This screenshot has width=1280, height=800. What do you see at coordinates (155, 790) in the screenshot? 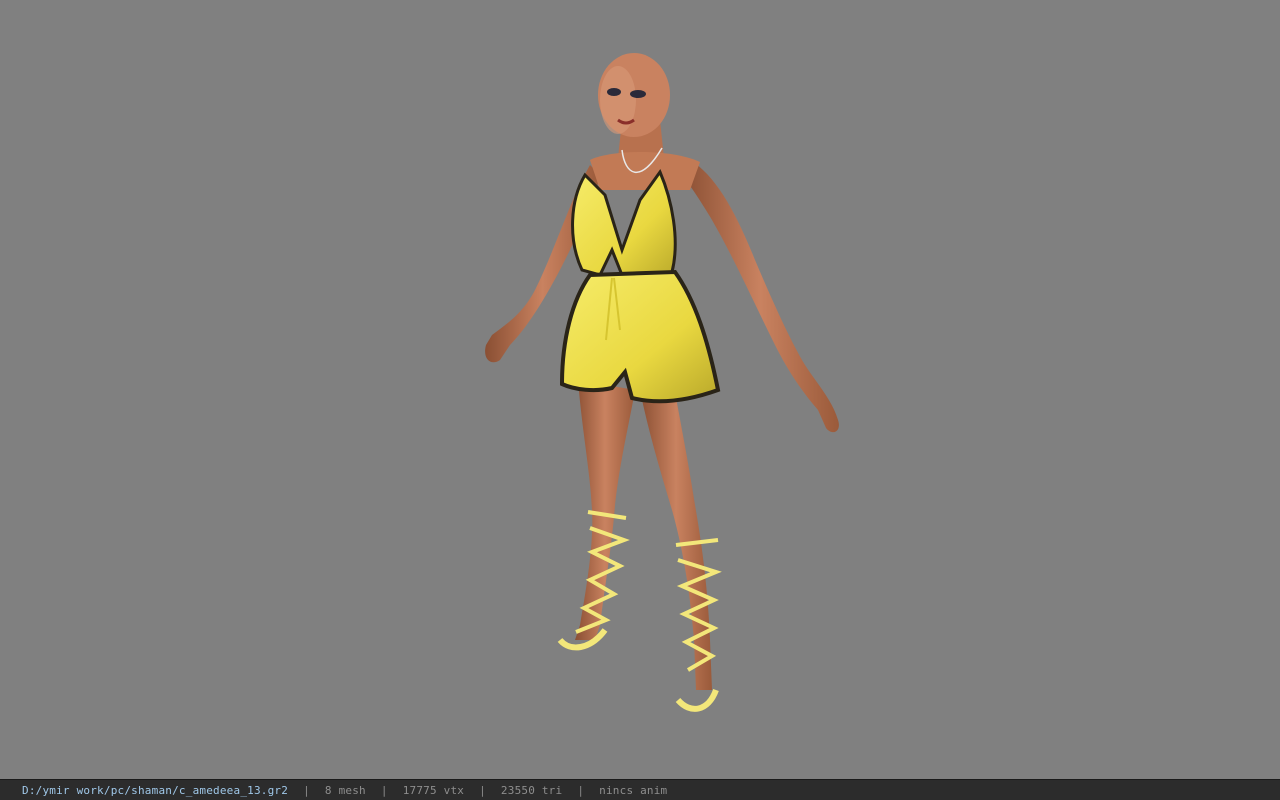
I see `file-path: D:/ymir work/pc/shaman/c_amedeea_13.gr2` at bounding box center [155, 790].